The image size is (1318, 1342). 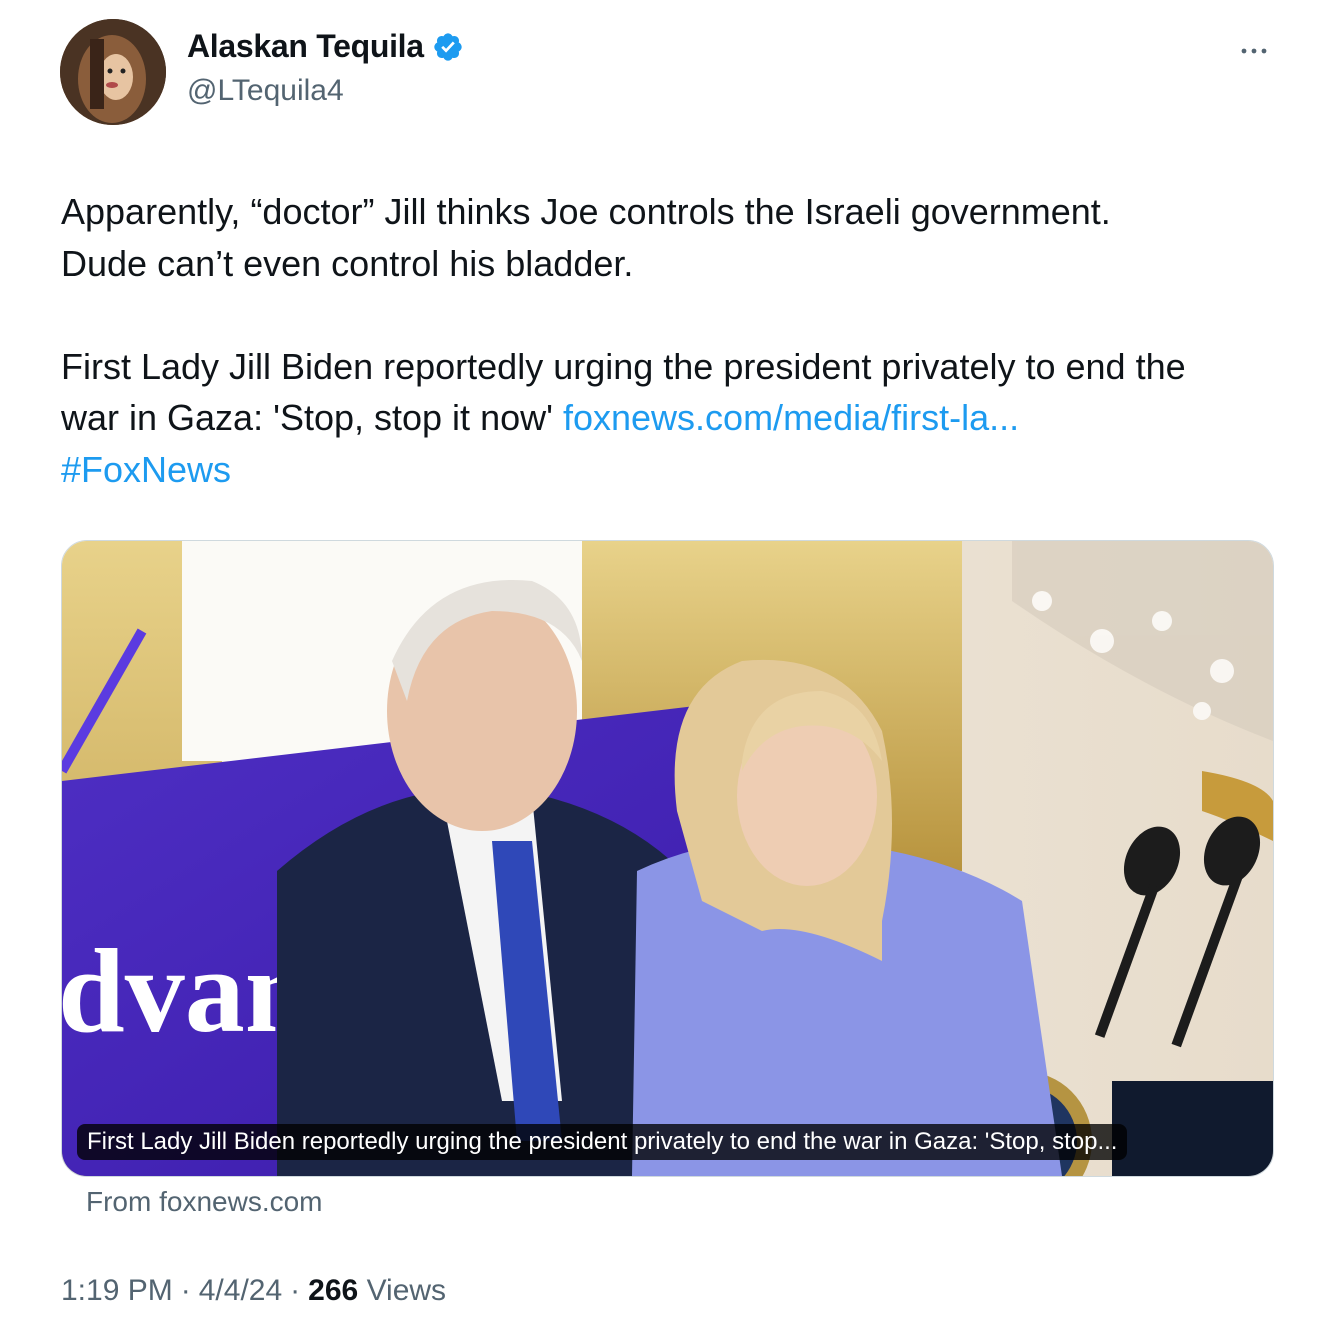 What do you see at coordinates (117, 1291) in the screenshot?
I see `tweet-time: 1:19 PM` at bounding box center [117, 1291].